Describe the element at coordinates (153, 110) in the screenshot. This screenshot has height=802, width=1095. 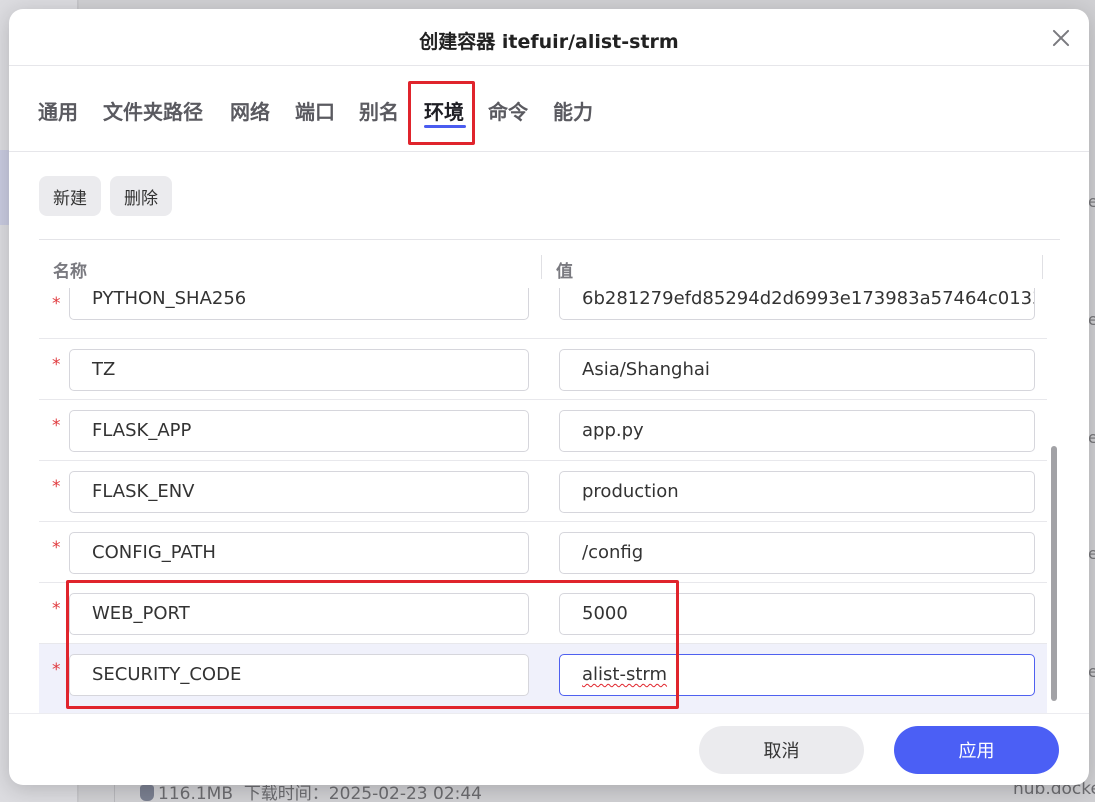
I see `tab-folder-paths: 文件夹路径` at that location.